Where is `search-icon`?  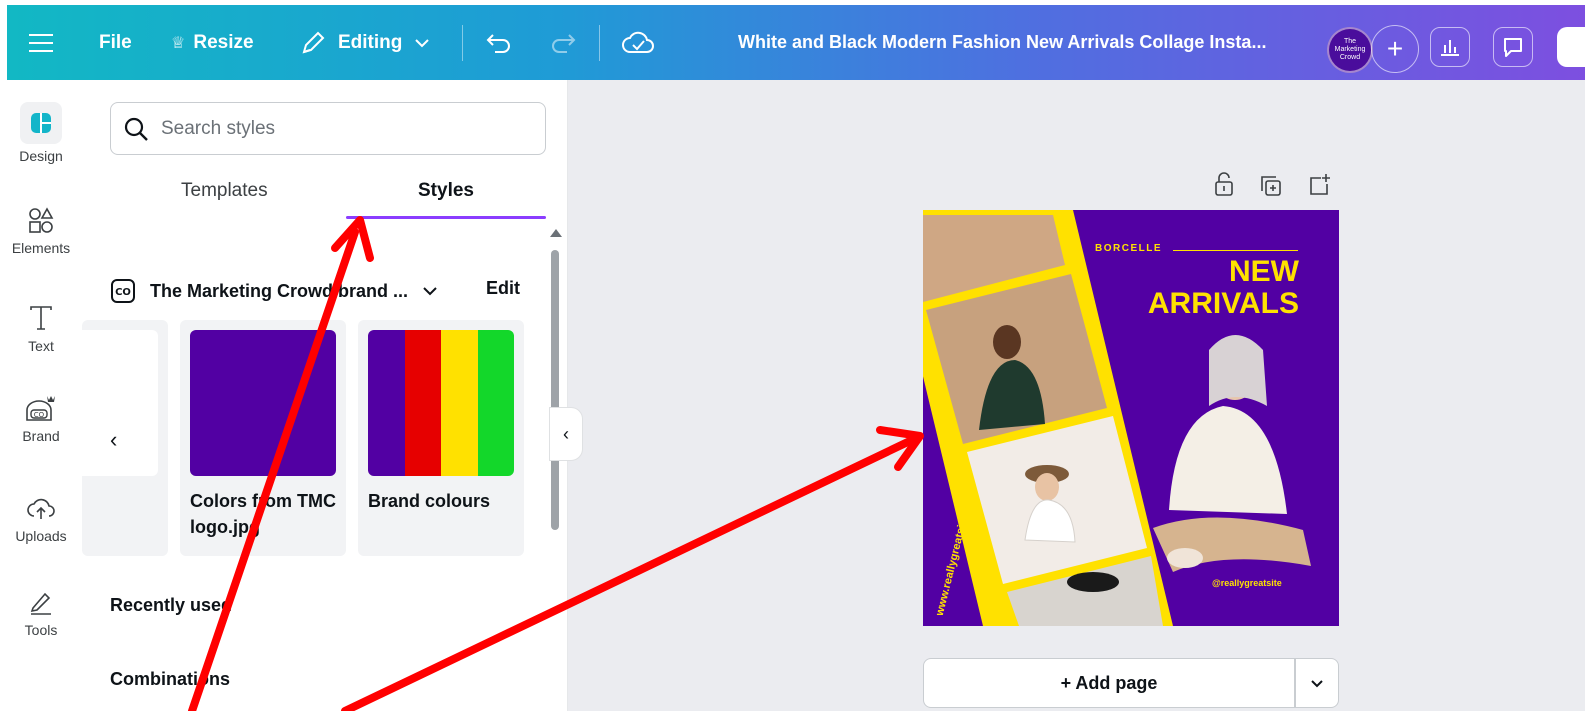 search-icon is located at coordinates (136, 129).